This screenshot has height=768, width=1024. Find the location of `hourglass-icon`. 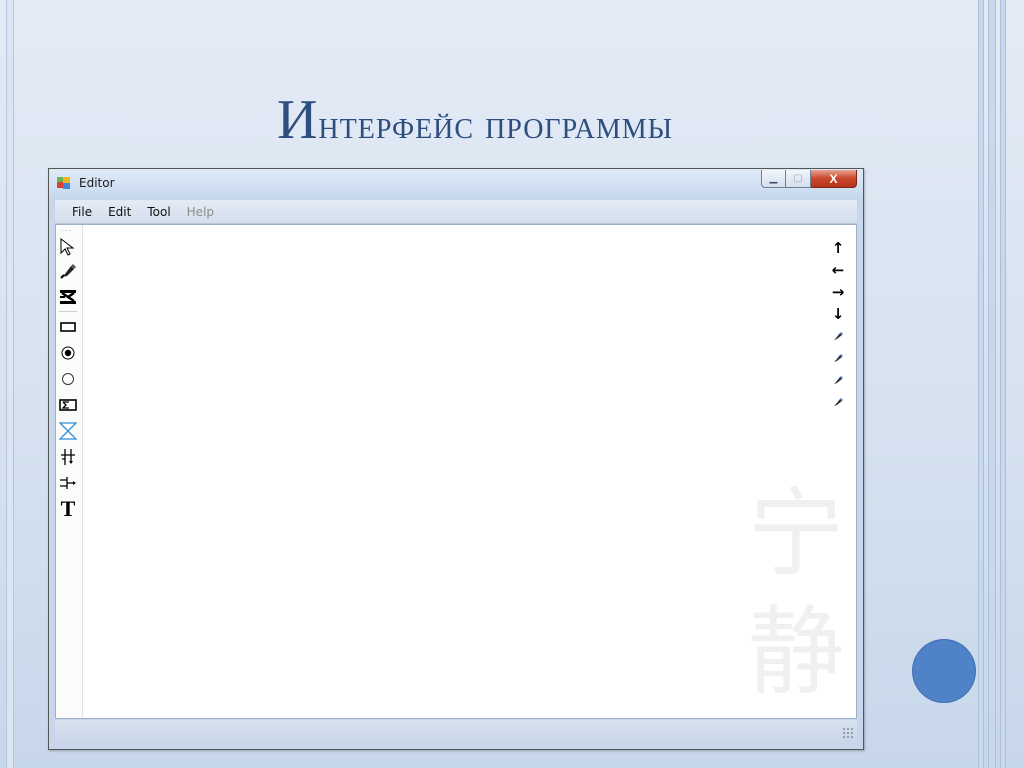

hourglass-icon is located at coordinates (68, 431).